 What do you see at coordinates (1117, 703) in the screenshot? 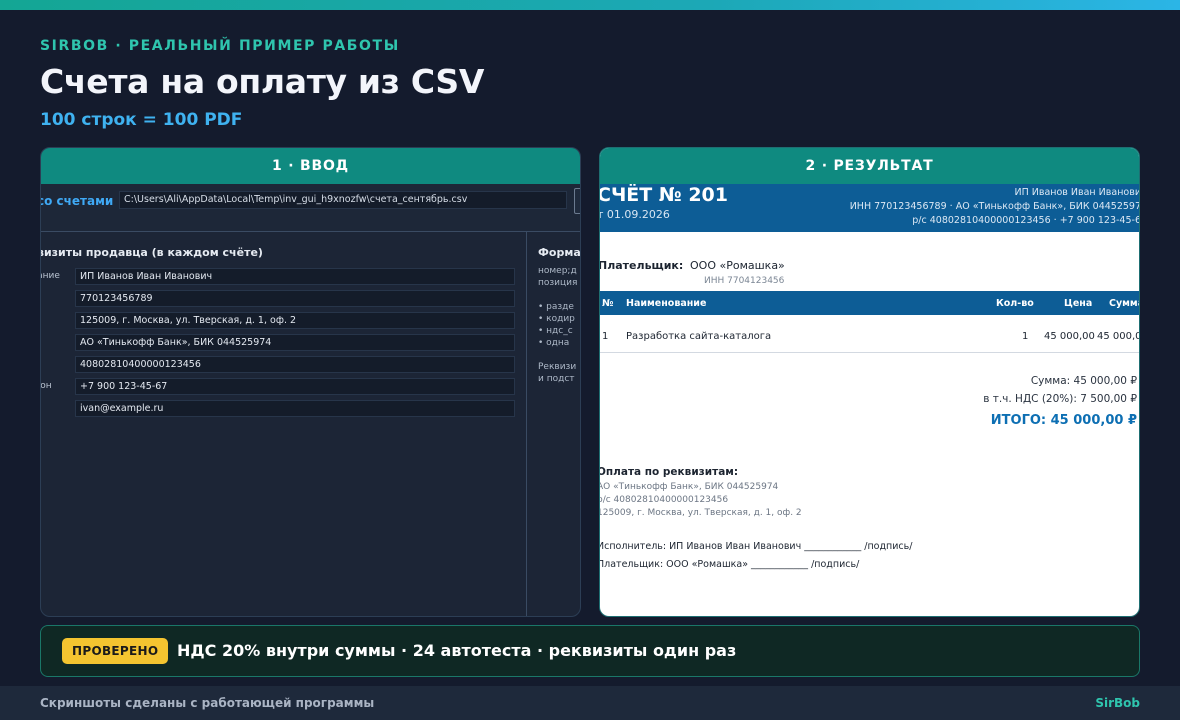
I see `footer-brand: SirBob` at bounding box center [1117, 703].